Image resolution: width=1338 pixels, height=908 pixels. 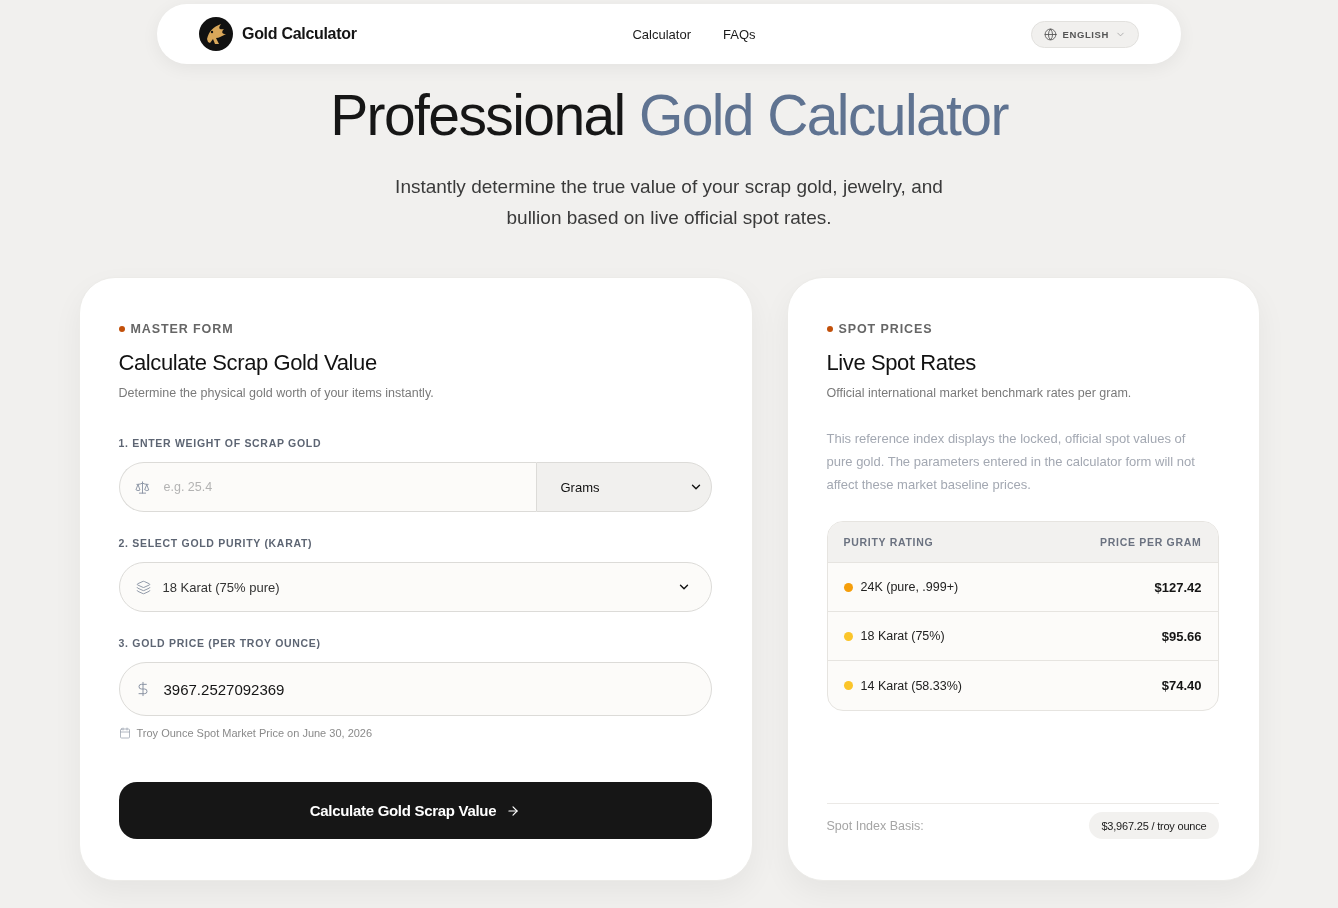 I want to click on field-label: 3. GOLD PRICE (PER TROY OUNCE), so click(x=220, y=643).